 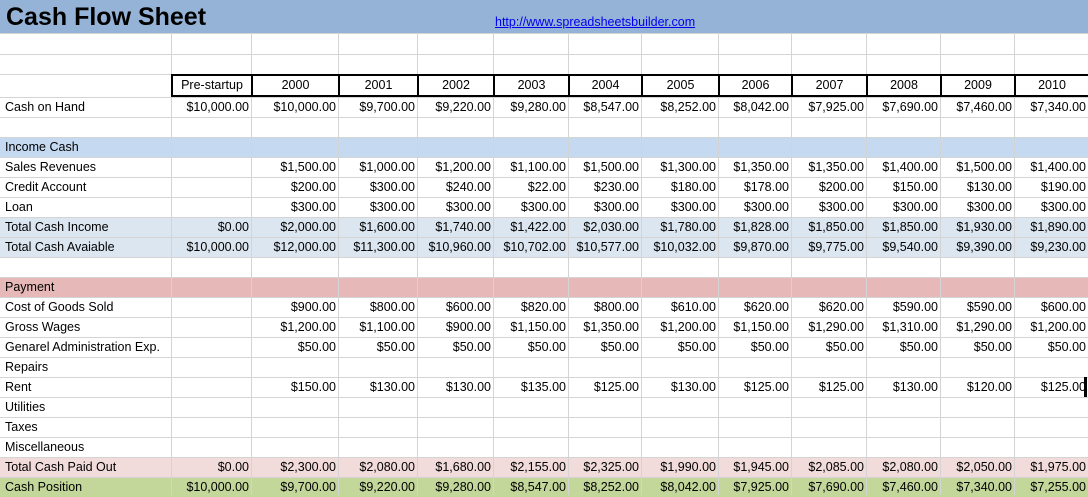 What do you see at coordinates (595, 22) in the screenshot?
I see `website-link: http://www.spreadsheetsbuilder.com` at bounding box center [595, 22].